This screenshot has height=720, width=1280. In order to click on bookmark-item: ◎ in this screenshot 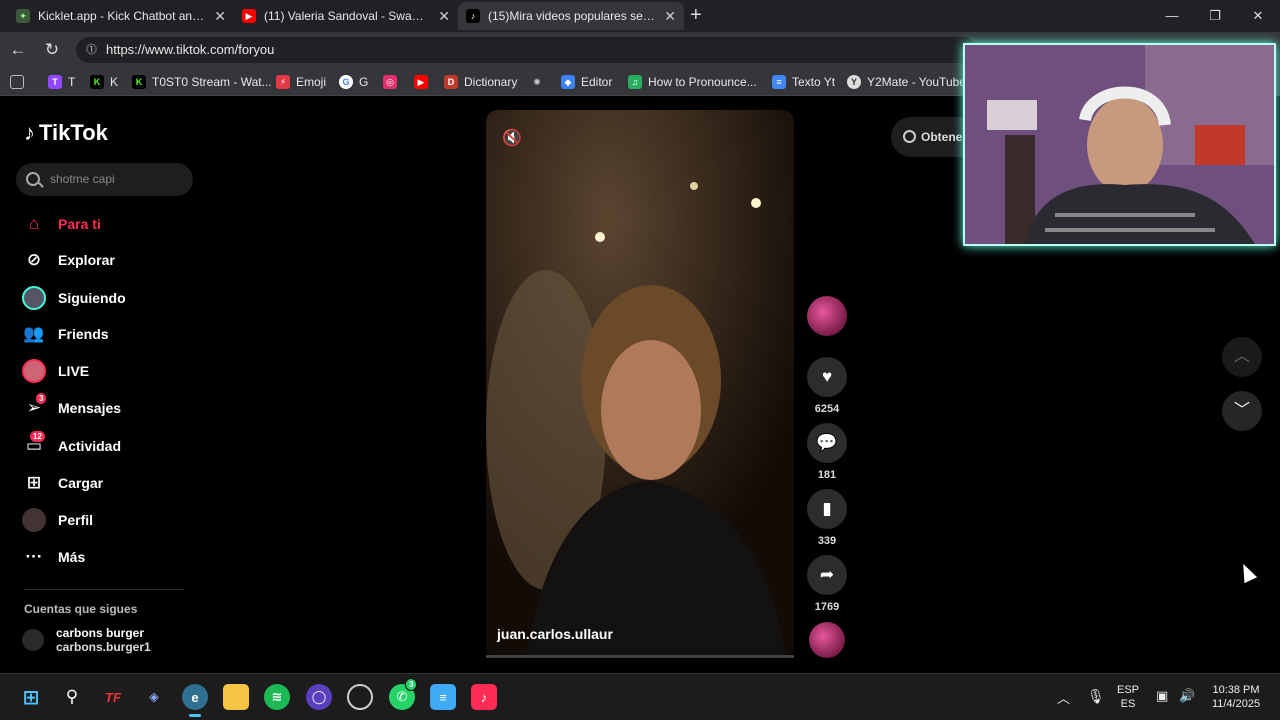, I will do `click(393, 82)`.